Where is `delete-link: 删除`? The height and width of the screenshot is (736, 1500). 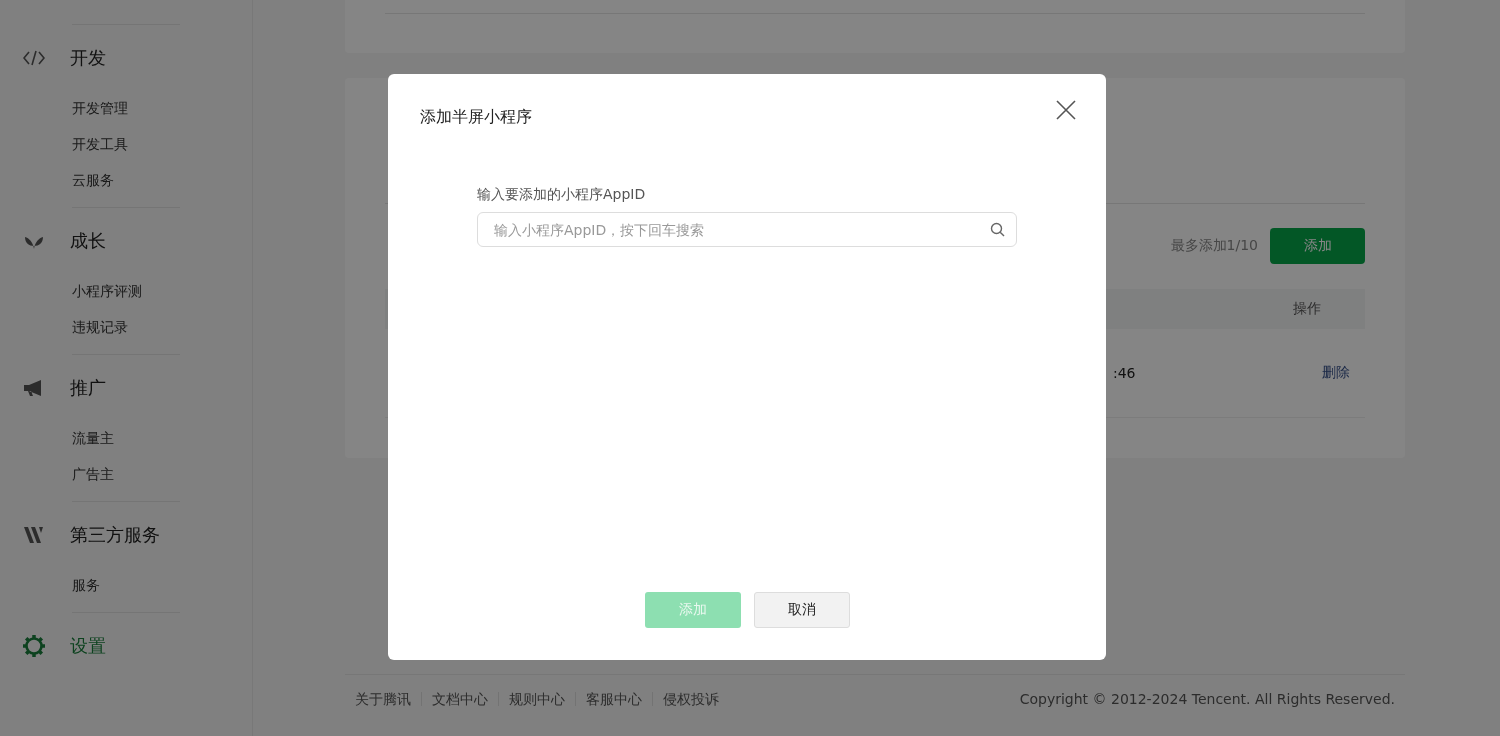 delete-link: 删除 is located at coordinates (1336, 373).